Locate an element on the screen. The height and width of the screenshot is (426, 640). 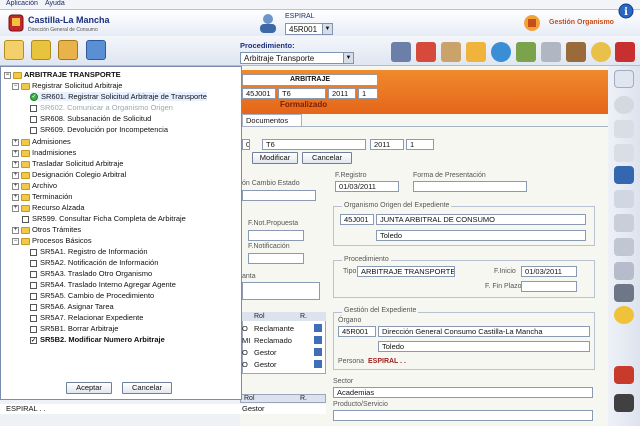
abacus-icon is located at coordinates (576, 52).